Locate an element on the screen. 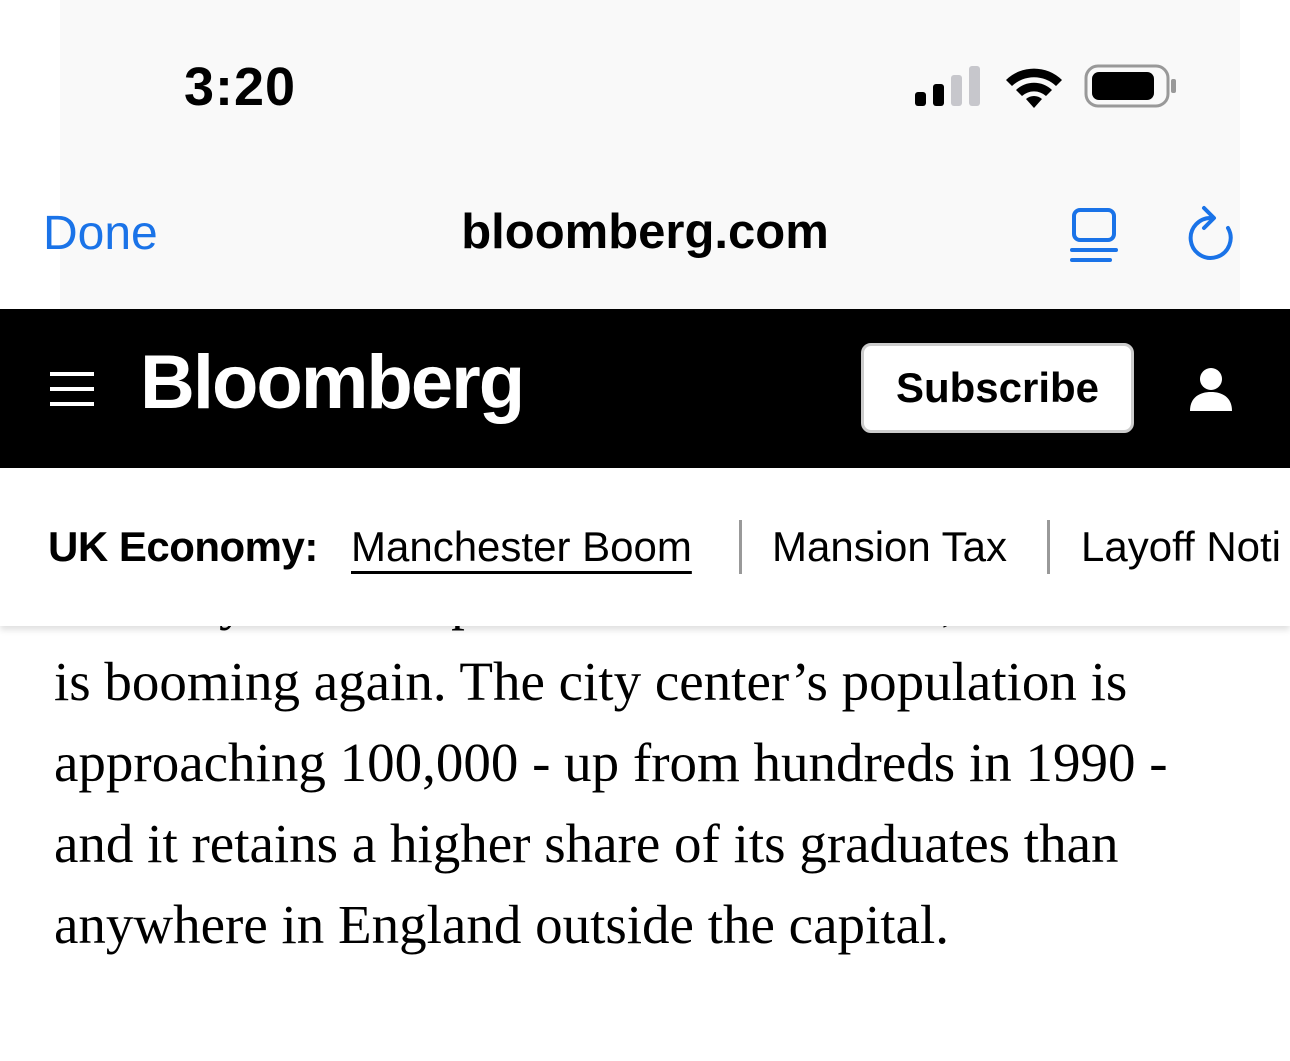 The image size is (1290, 1061). reader-view-icon is located at coordinates (1094, 236).